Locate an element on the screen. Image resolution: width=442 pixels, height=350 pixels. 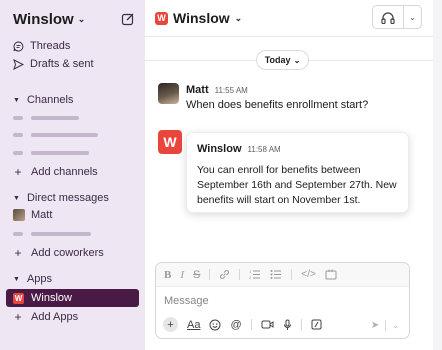
send-controls: ➤ ⌄ is located at coordinates (385, 325).